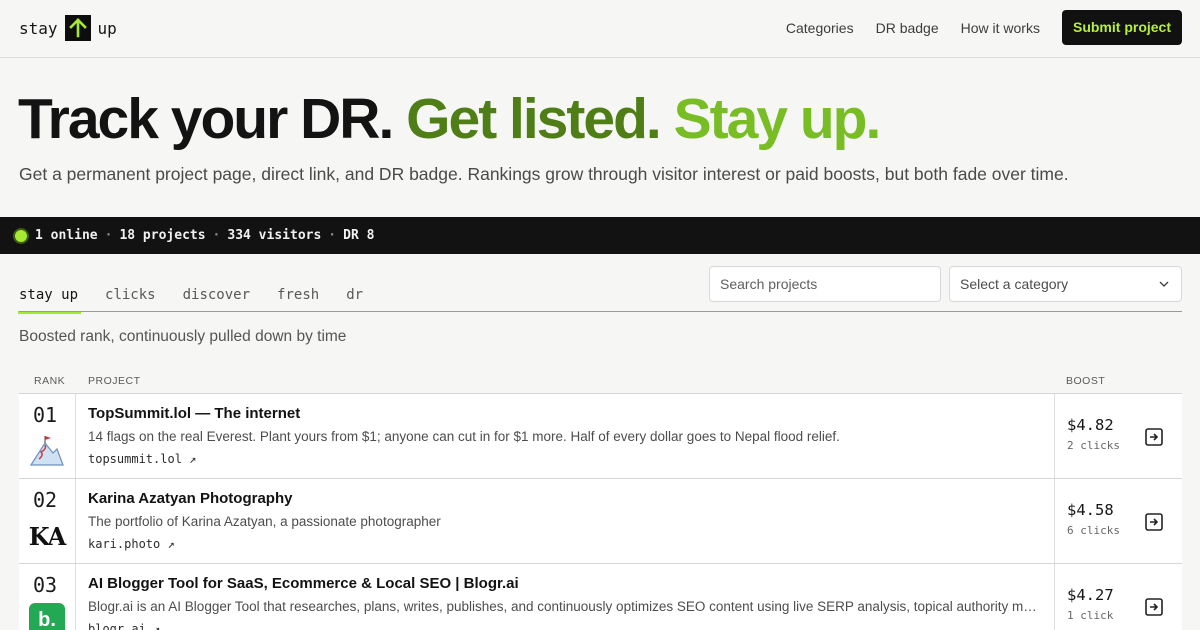 This screenshot has width=1200, height=630. I want to click on project-logo: KA, so click(47, 536).